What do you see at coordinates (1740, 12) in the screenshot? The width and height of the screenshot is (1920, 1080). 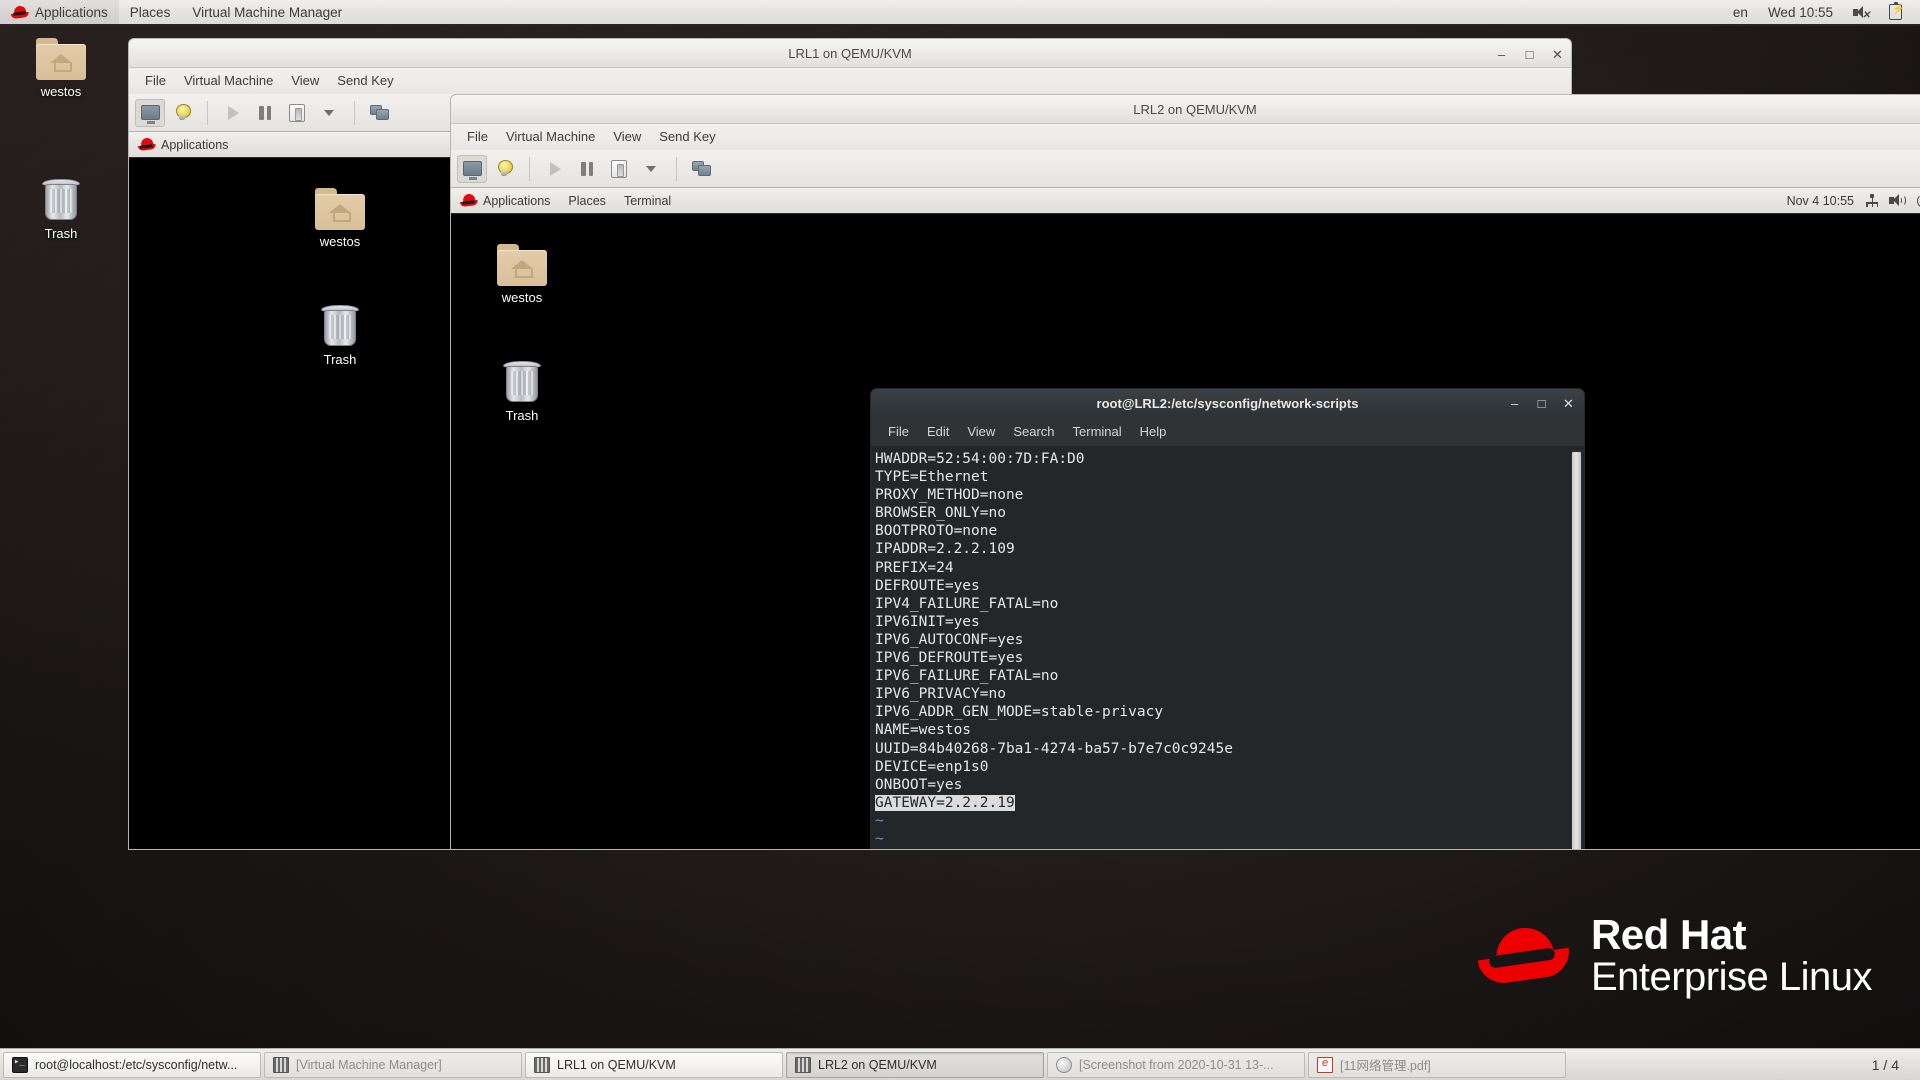 I see `keyboard-layout-indicator: en` at bounding box center [1740, 12].